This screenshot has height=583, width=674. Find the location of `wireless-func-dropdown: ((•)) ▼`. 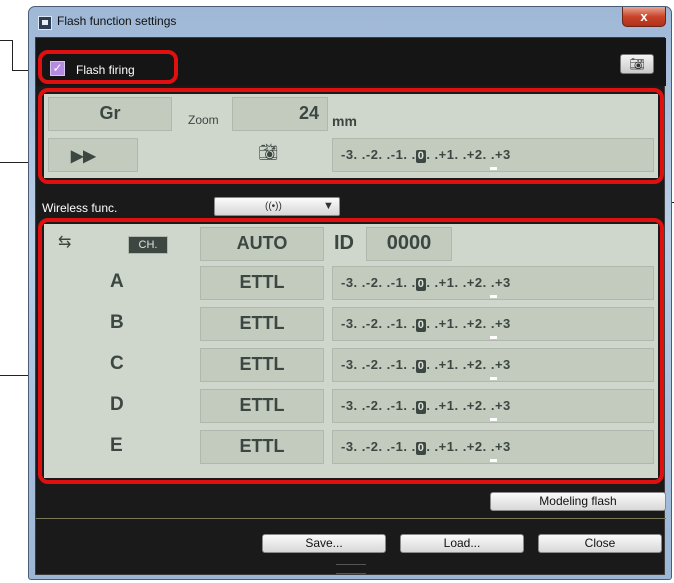

wireless-func-dropdown: ((•)) ▼ is located at coordinates (277, 206).